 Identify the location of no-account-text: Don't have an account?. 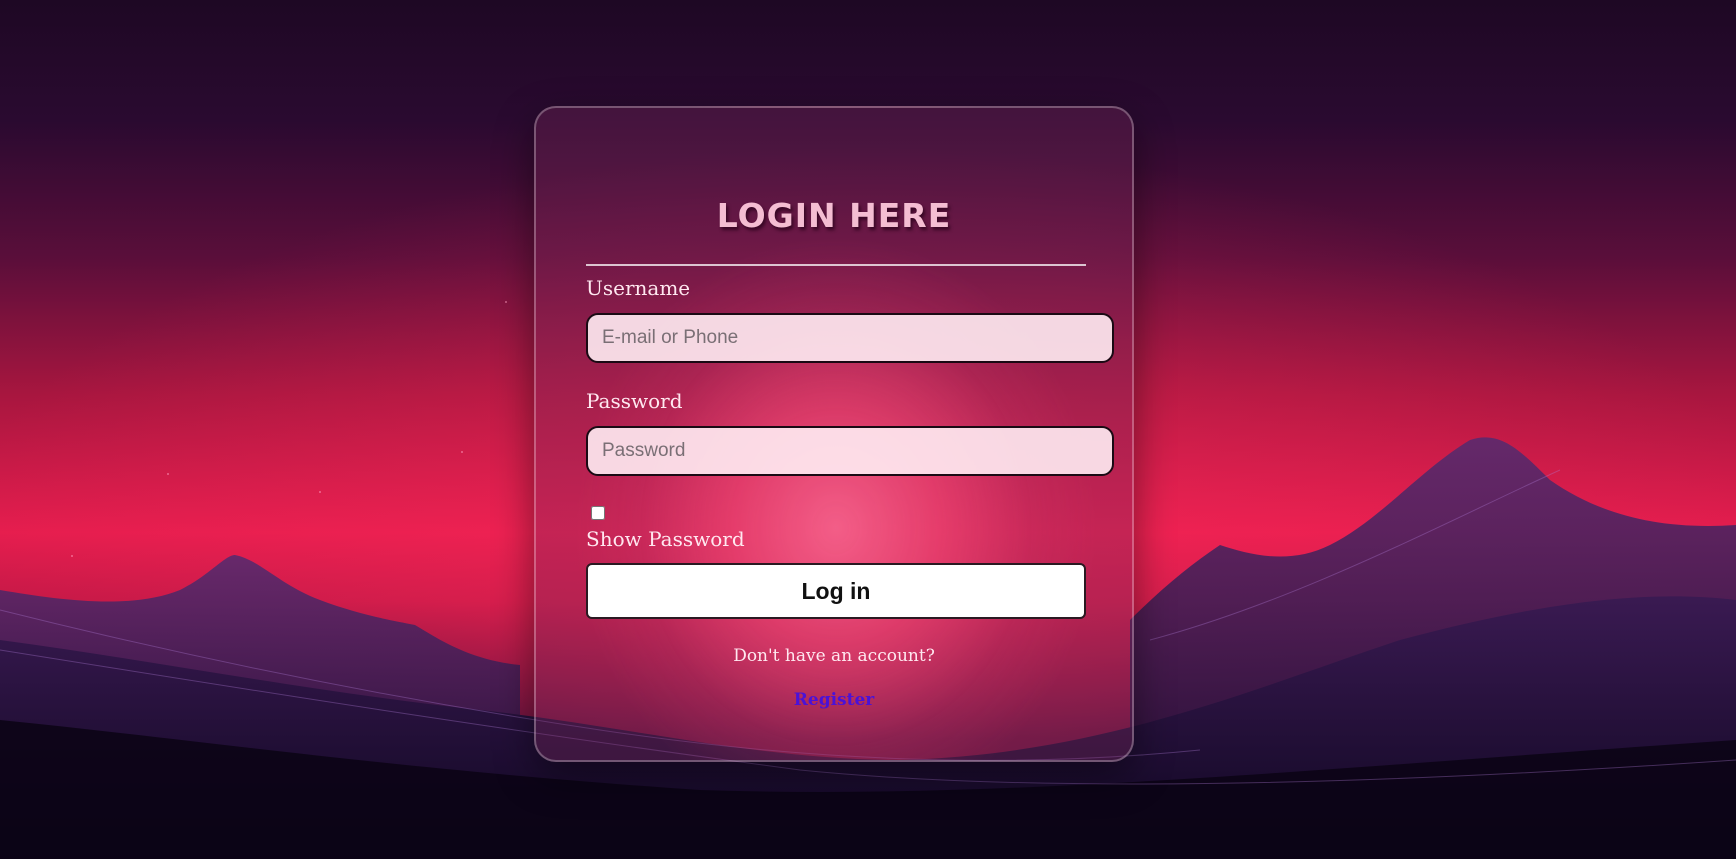
(834, 656).